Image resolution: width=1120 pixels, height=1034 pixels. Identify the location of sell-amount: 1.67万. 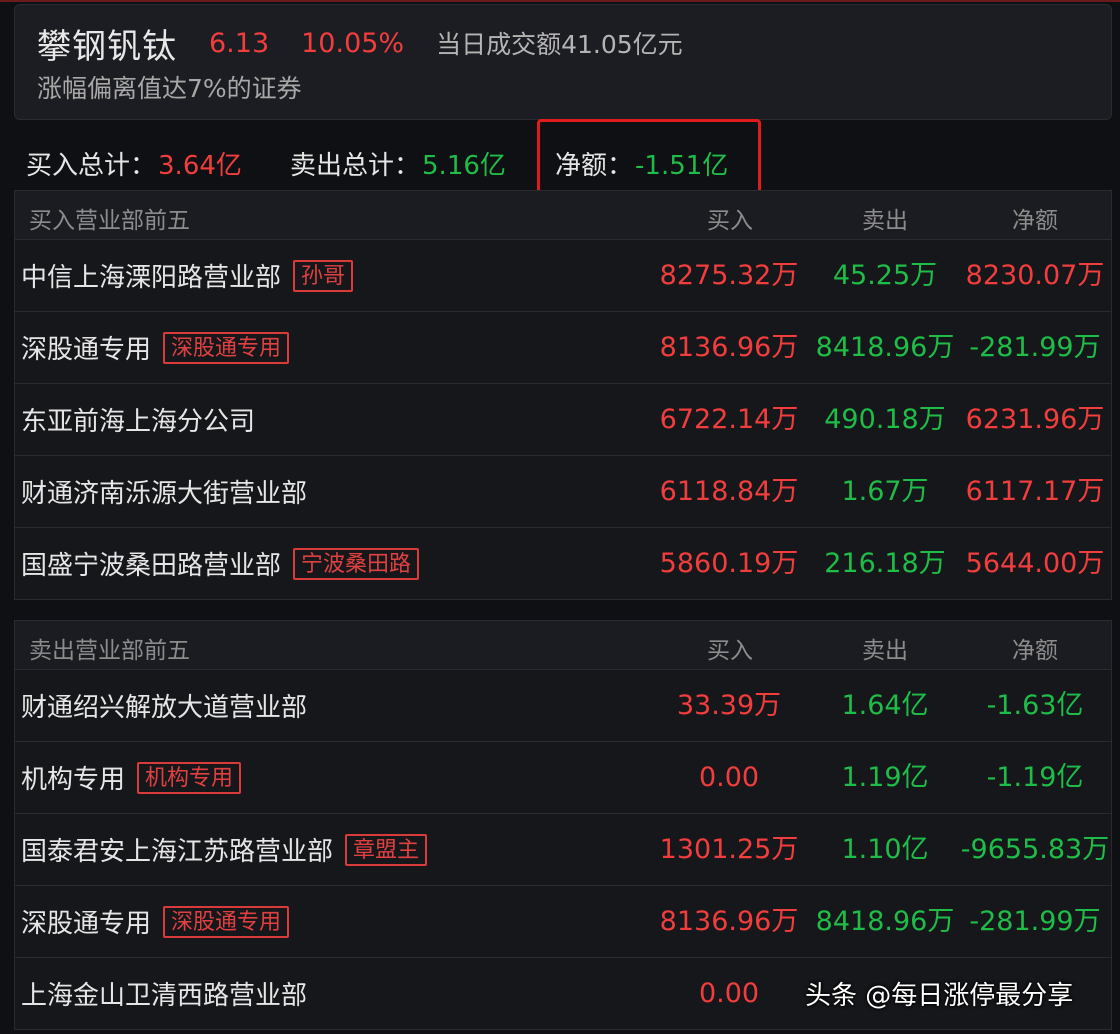
(885, 491).